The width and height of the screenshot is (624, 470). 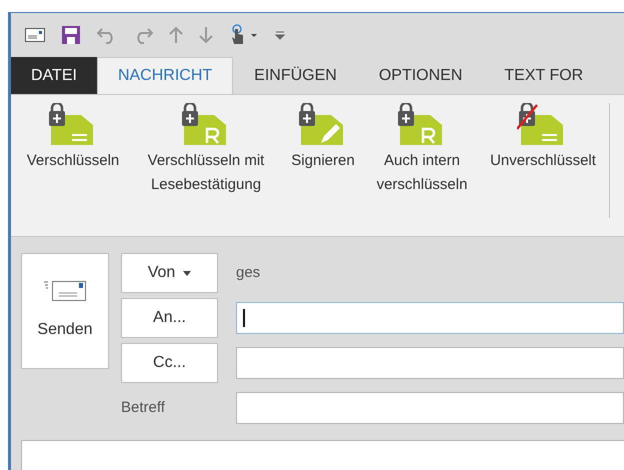 What do you see at coordinates (280, 35) in the screenshot?
I see `customize-toolbar-icon` at bounding box center [280, 35].